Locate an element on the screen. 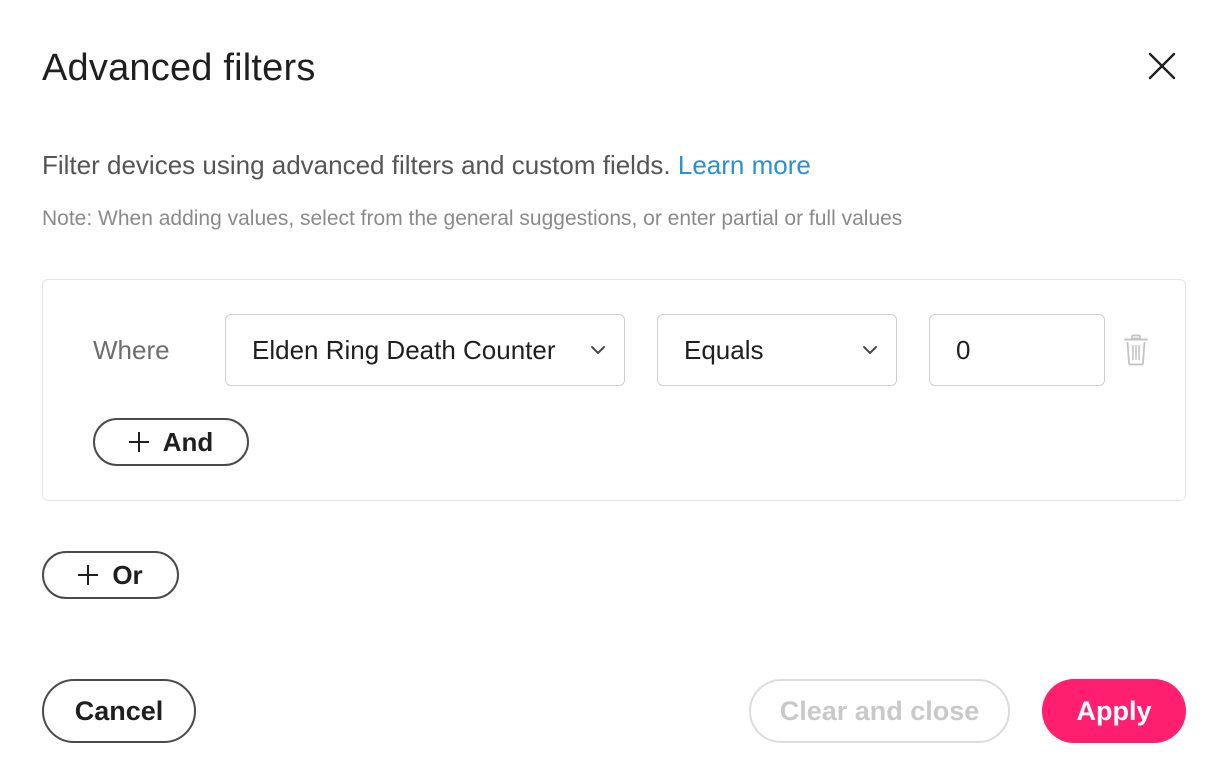 Image resolution: width=1226 pixels, height=784 pixels. close-icon is located at coordinates (1162, 66).